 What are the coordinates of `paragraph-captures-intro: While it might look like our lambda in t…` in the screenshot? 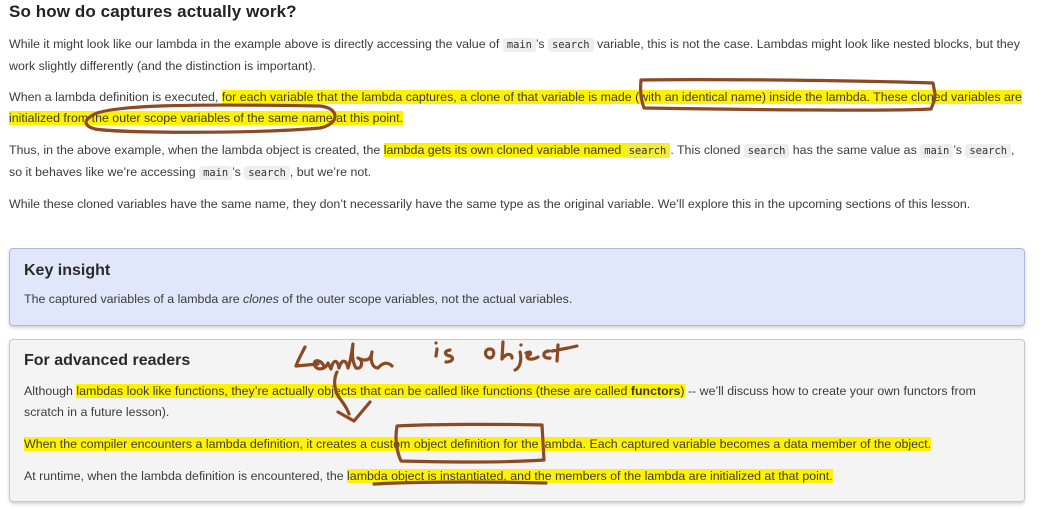 It's located at (516, 55).